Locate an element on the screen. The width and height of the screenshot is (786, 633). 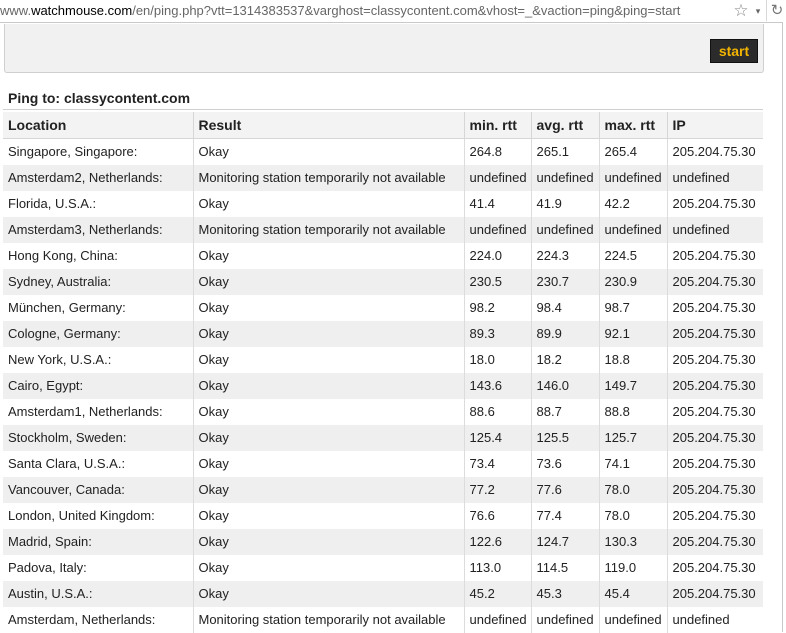
reload-icon: ↻ is located at coordinates (776, 10).